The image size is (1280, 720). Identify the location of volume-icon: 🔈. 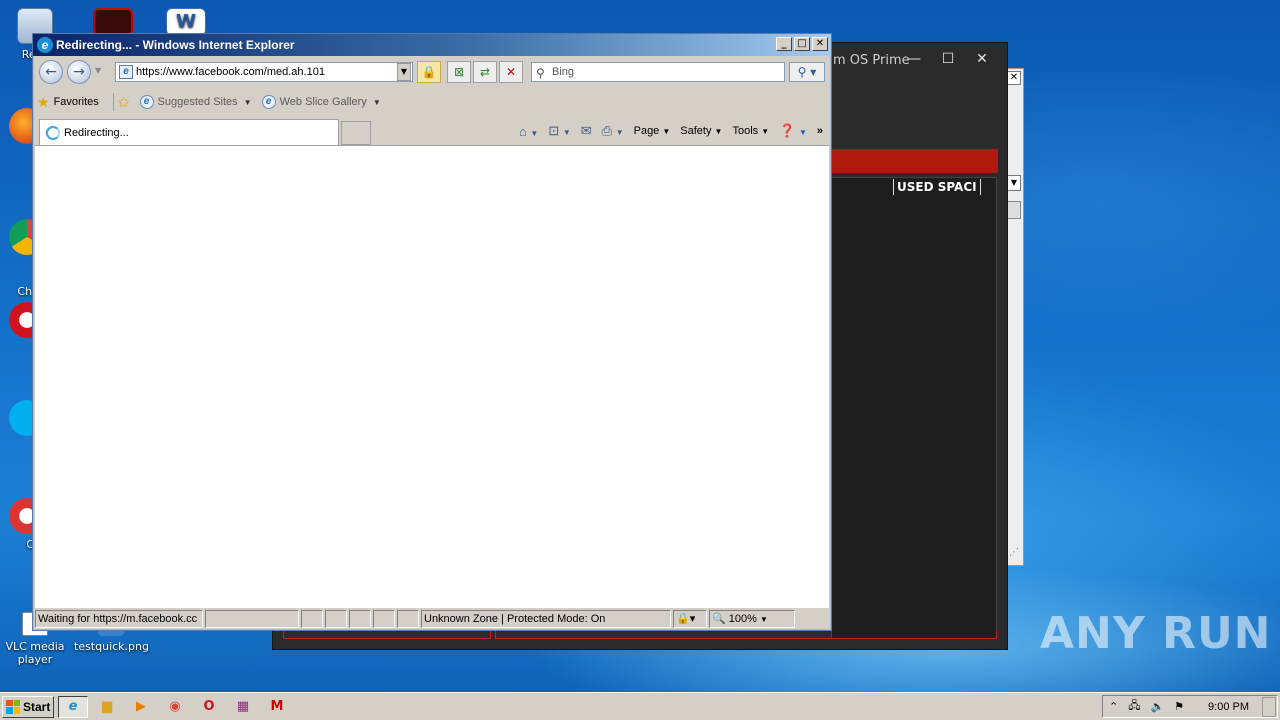
(1157, 706).